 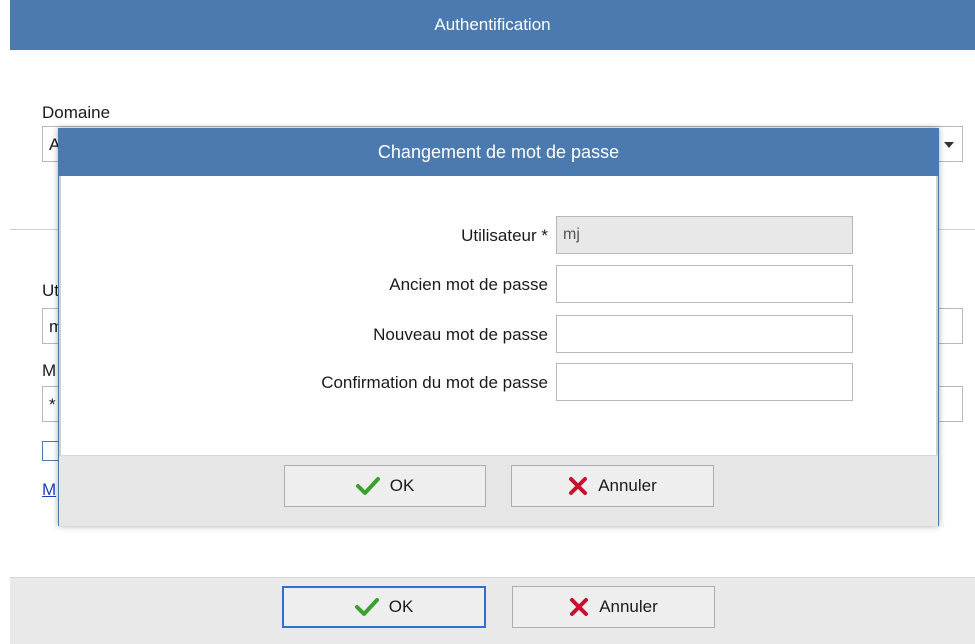 I want to click on auth-title: Authentification, so click(x=492, y=24).